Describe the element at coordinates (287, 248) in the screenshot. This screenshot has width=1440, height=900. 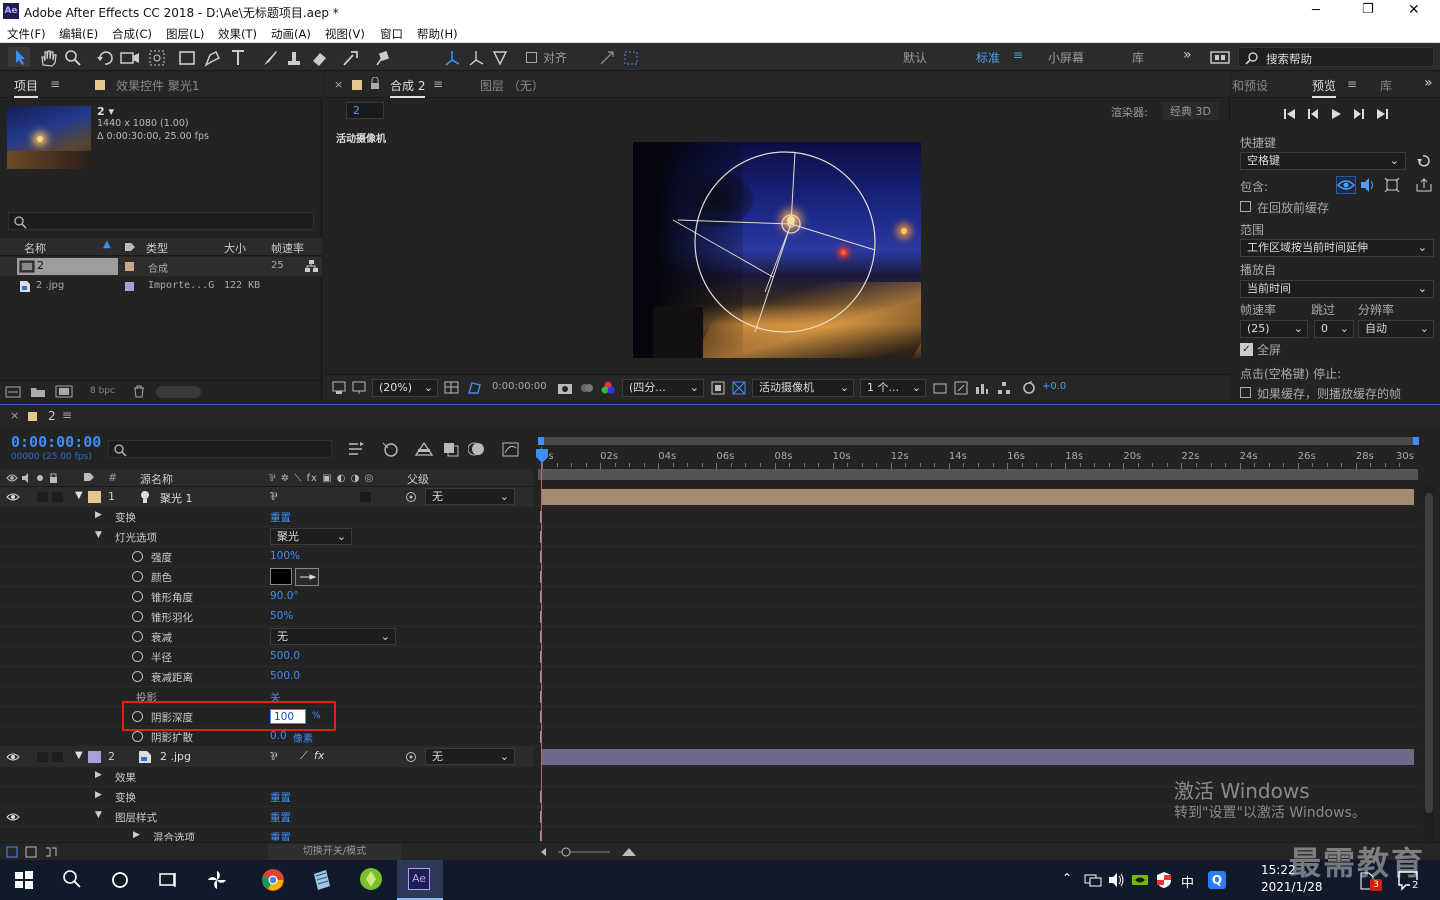
I see `col-fps: 帧速率` at that location.